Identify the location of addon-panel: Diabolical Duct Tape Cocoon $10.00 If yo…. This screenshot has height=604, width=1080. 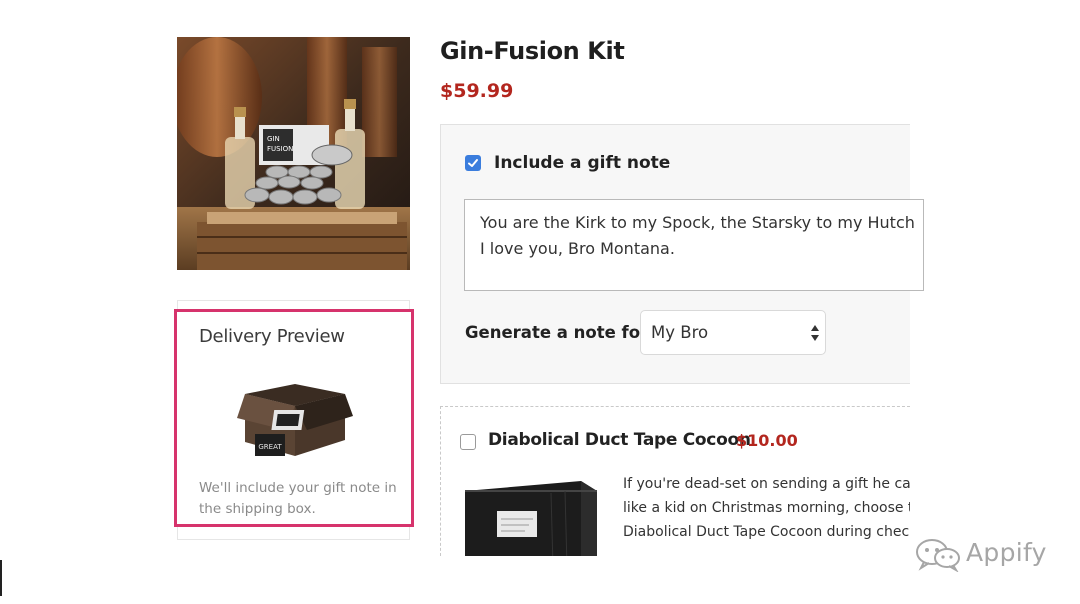
(675, 481).